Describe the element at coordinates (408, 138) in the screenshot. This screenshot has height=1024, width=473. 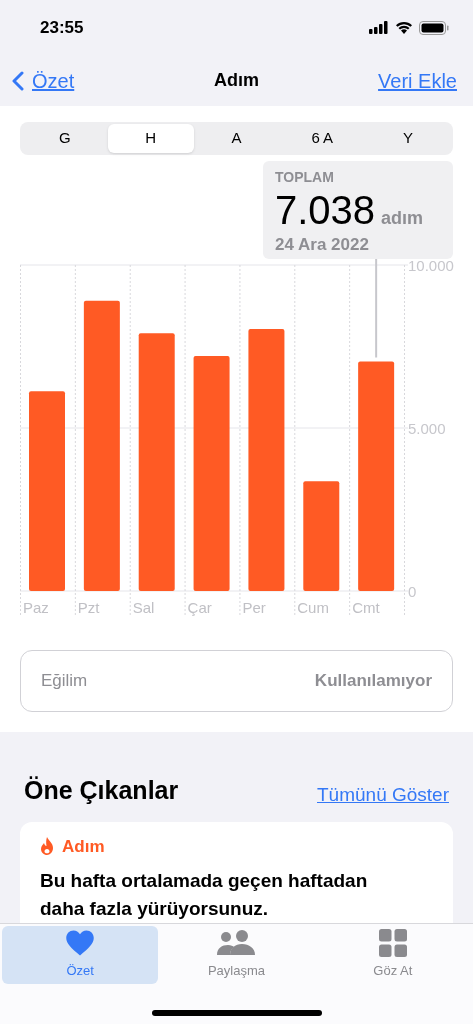
I see `segment-tab: Y` at that location.